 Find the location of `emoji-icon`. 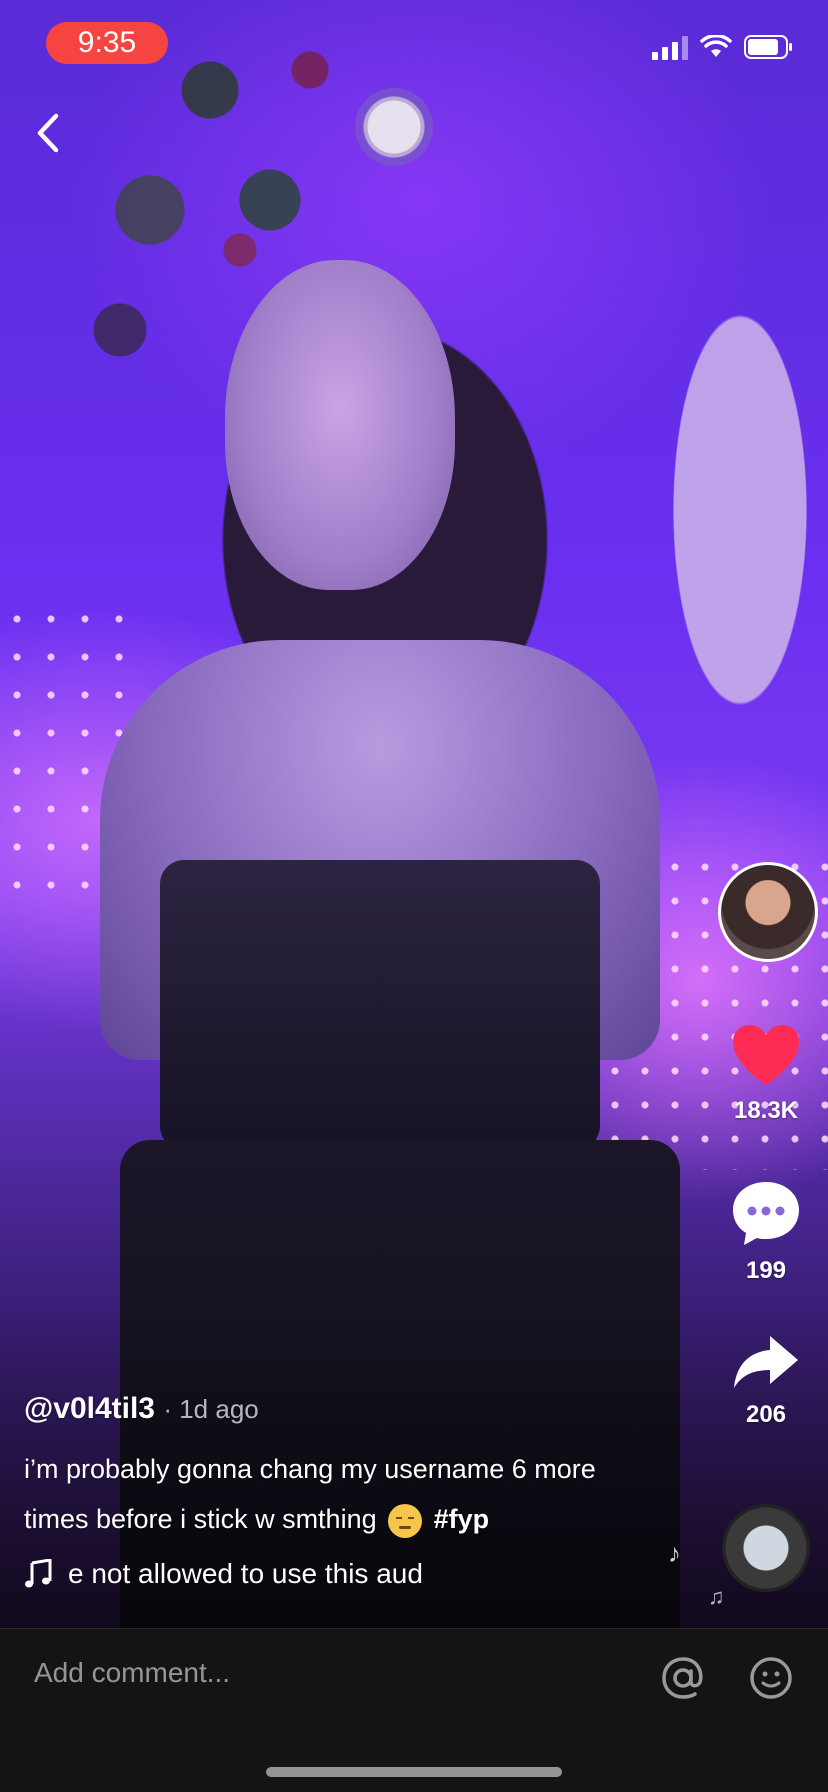

emoji-icon is located at coordinates (771, 1678).